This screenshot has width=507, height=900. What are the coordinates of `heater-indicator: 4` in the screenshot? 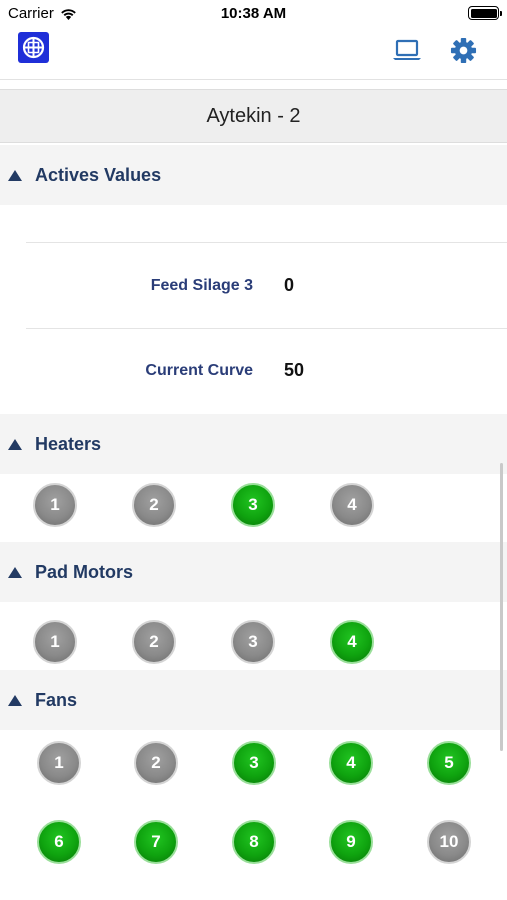 It's located at (352, 505).